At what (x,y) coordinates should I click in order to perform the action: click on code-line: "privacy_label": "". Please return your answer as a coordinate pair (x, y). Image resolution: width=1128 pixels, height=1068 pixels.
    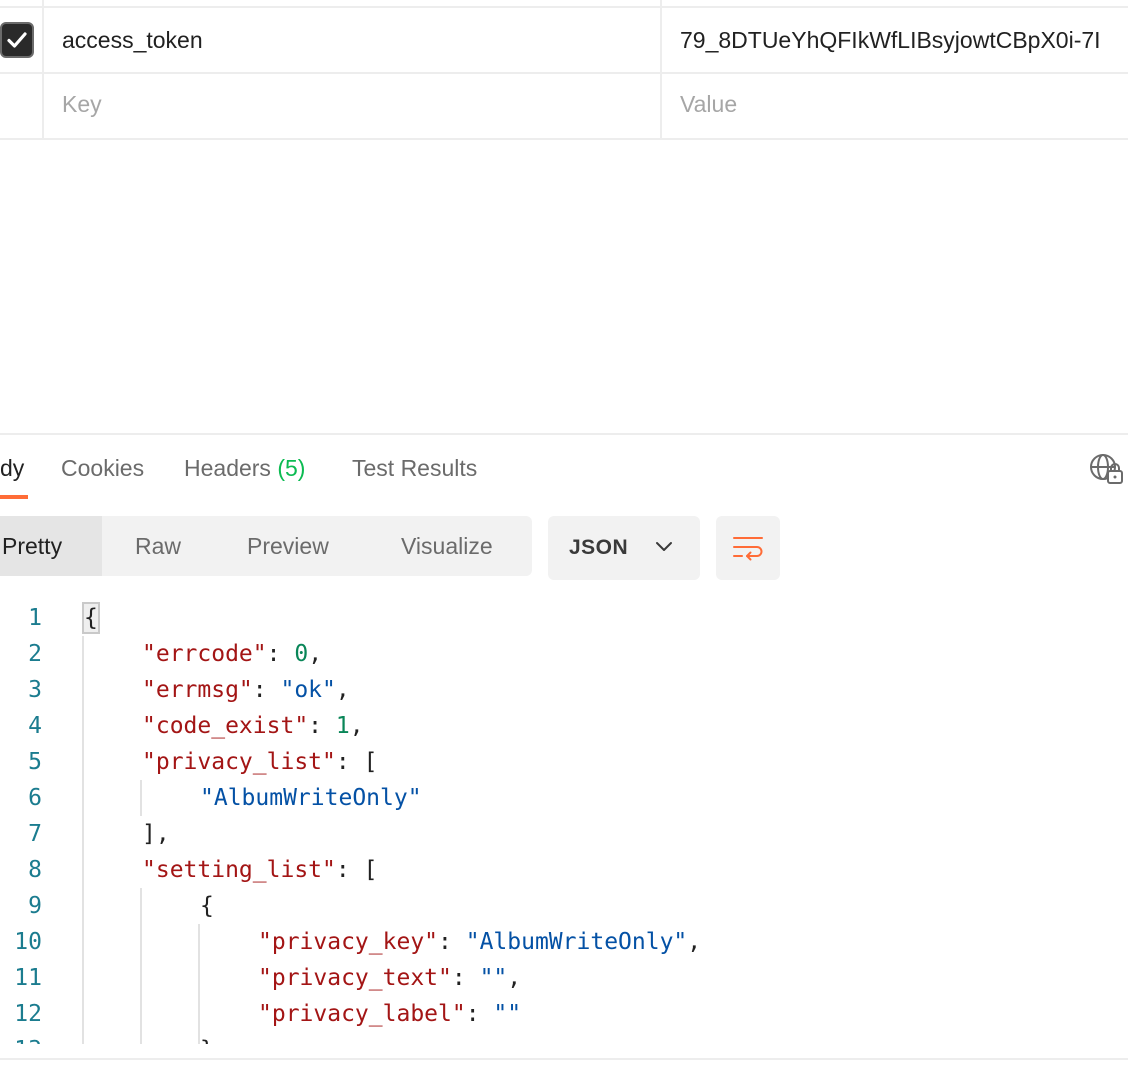
    Looking at the image, I should click on (390, 1014).